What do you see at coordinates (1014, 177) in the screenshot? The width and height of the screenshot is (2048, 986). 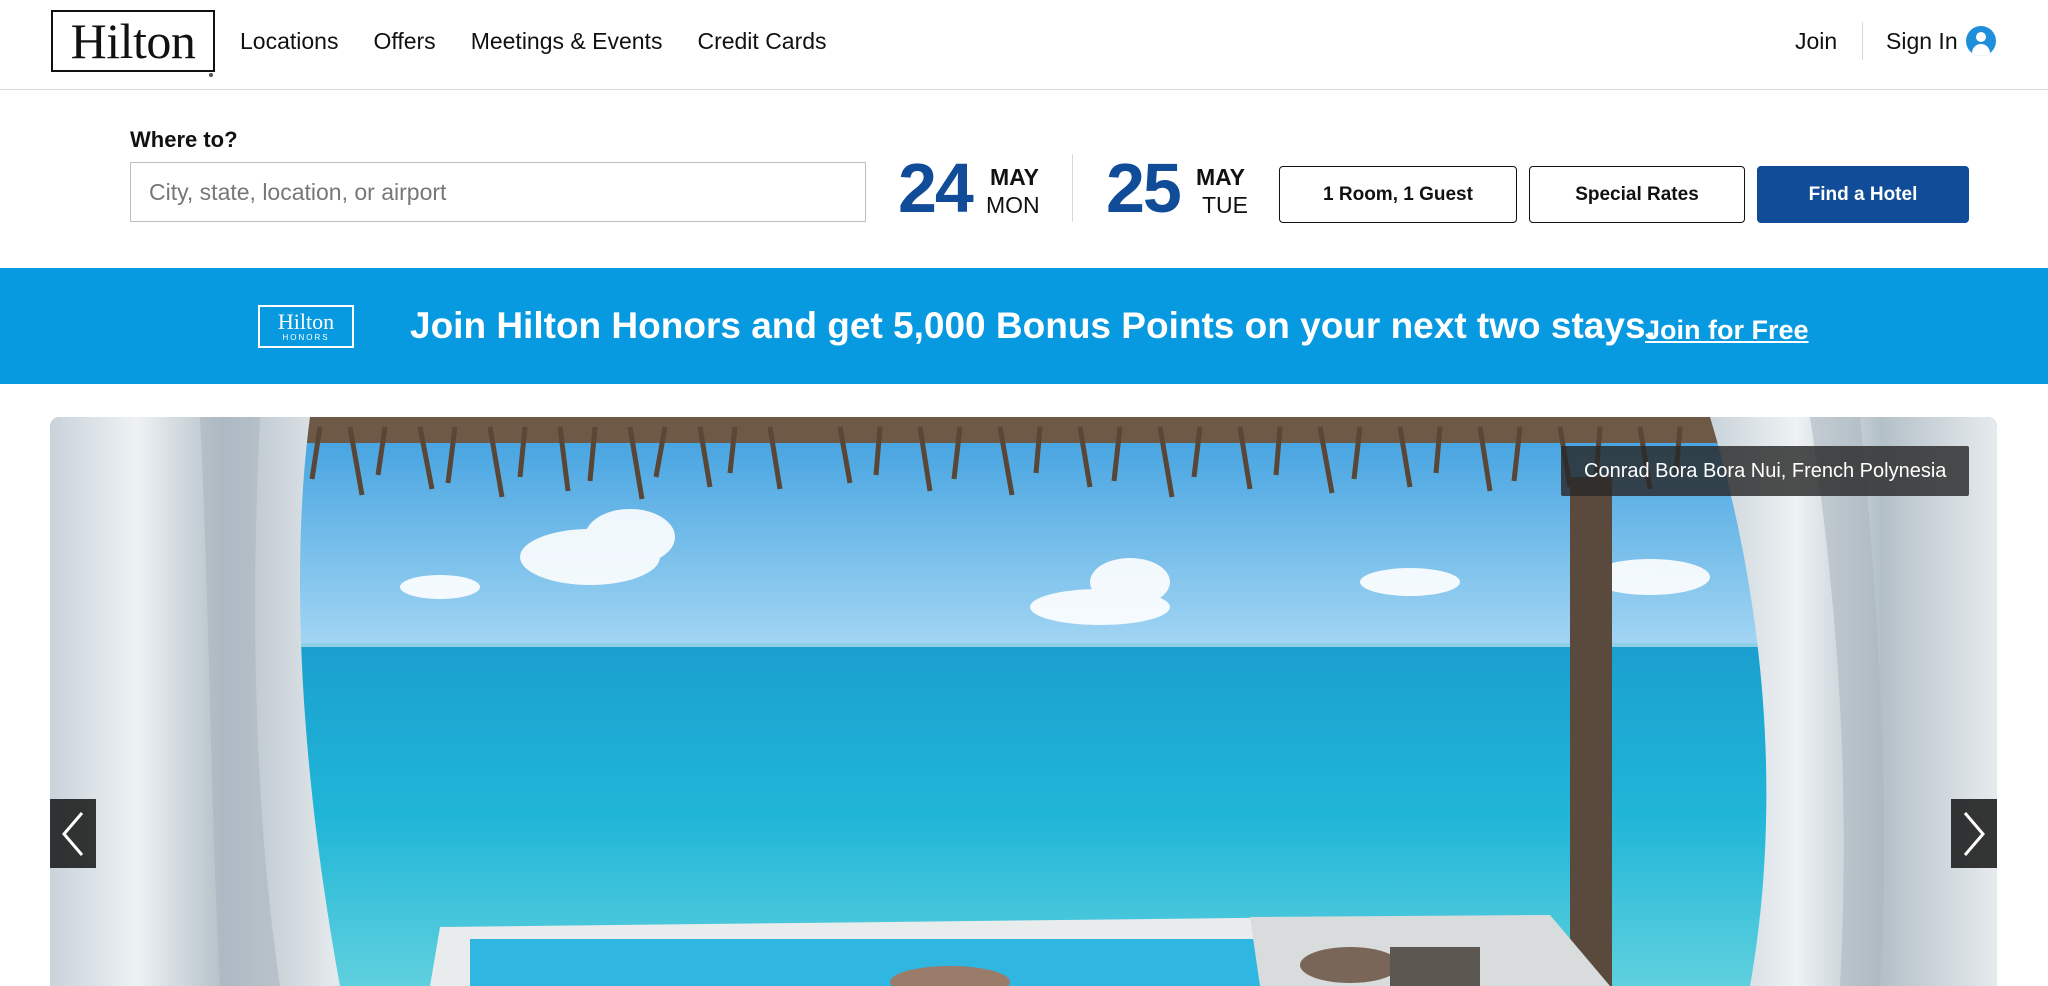 I see `check-in-month: MAY` at bounding box center [1014, 177].